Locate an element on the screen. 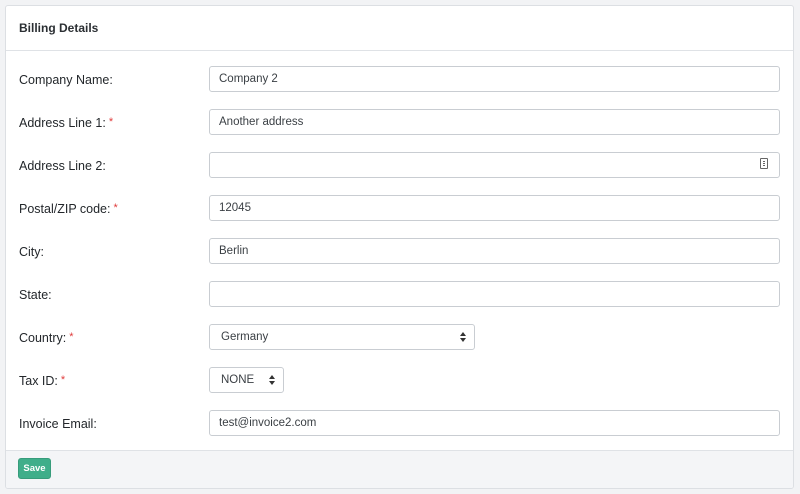 Image resolution: width=800 pixels, height=494 pixels. address-line-2-input is located at coordinates (494, 165).